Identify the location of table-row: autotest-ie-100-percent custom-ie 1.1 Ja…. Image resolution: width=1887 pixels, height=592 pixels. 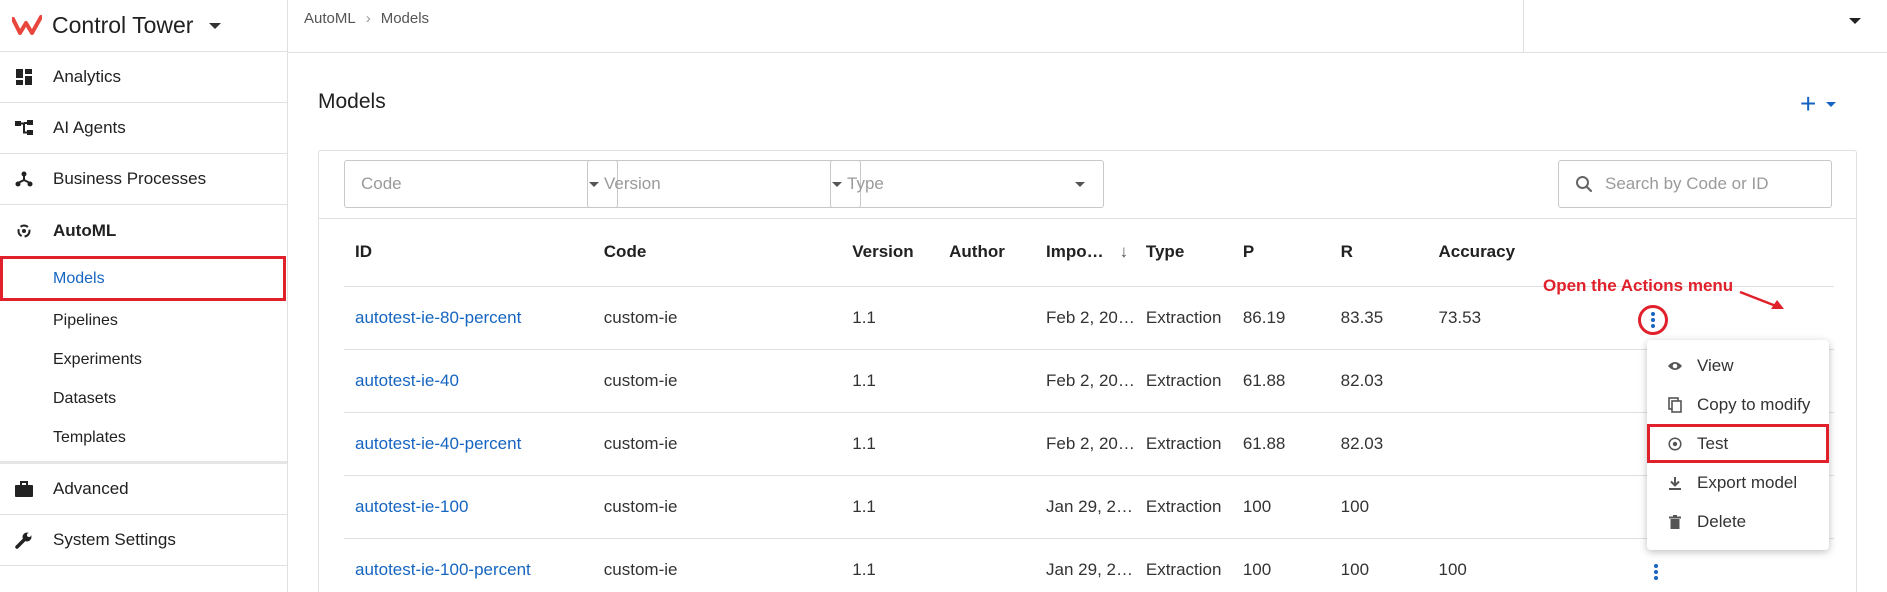
(1089, 565).